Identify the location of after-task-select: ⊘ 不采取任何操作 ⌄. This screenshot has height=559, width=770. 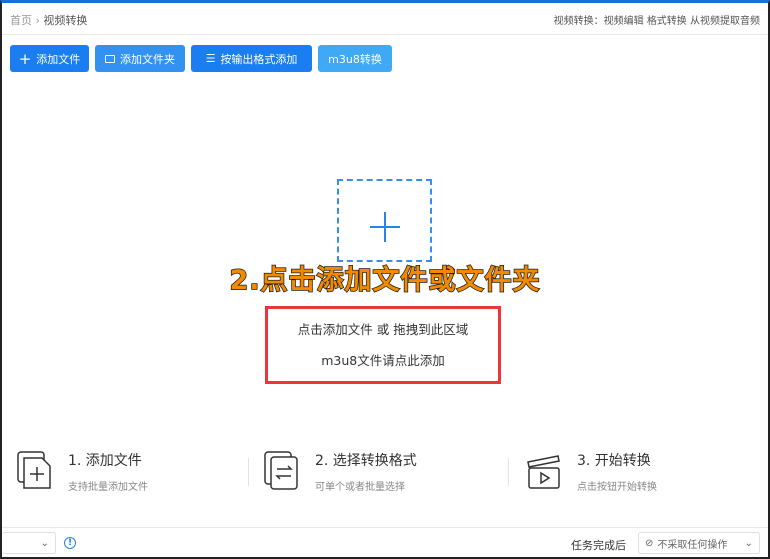
(699, 543).